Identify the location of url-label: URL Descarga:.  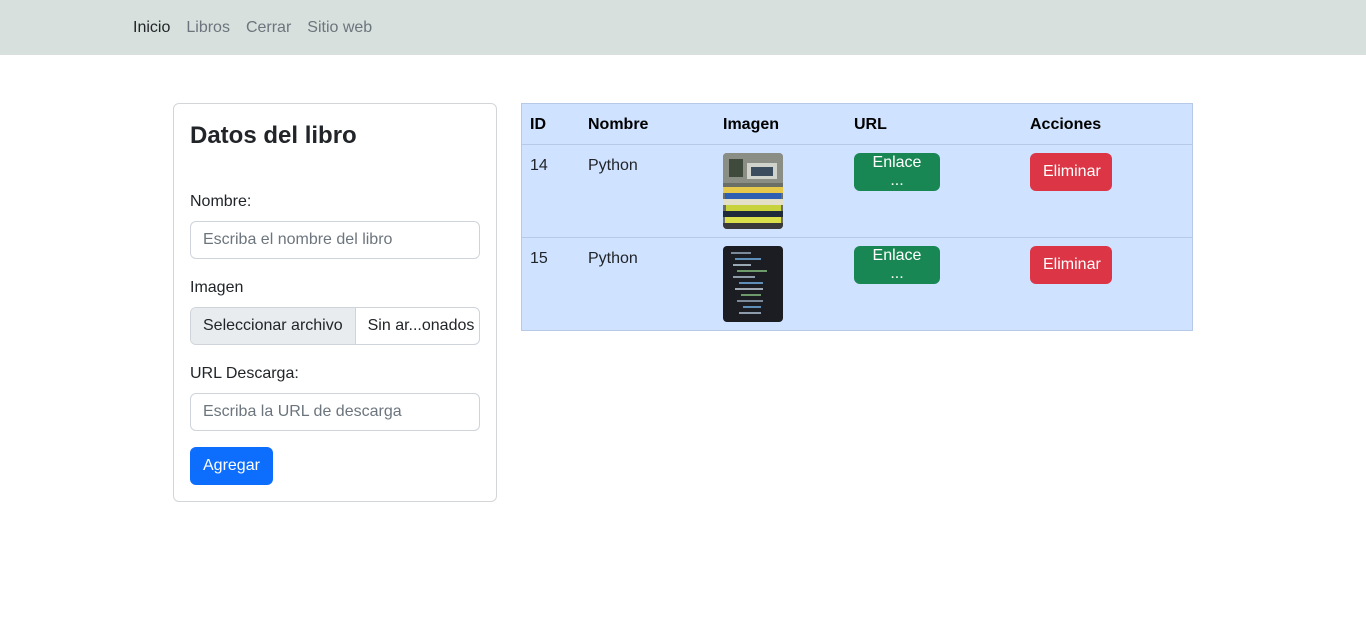
(244, 373).